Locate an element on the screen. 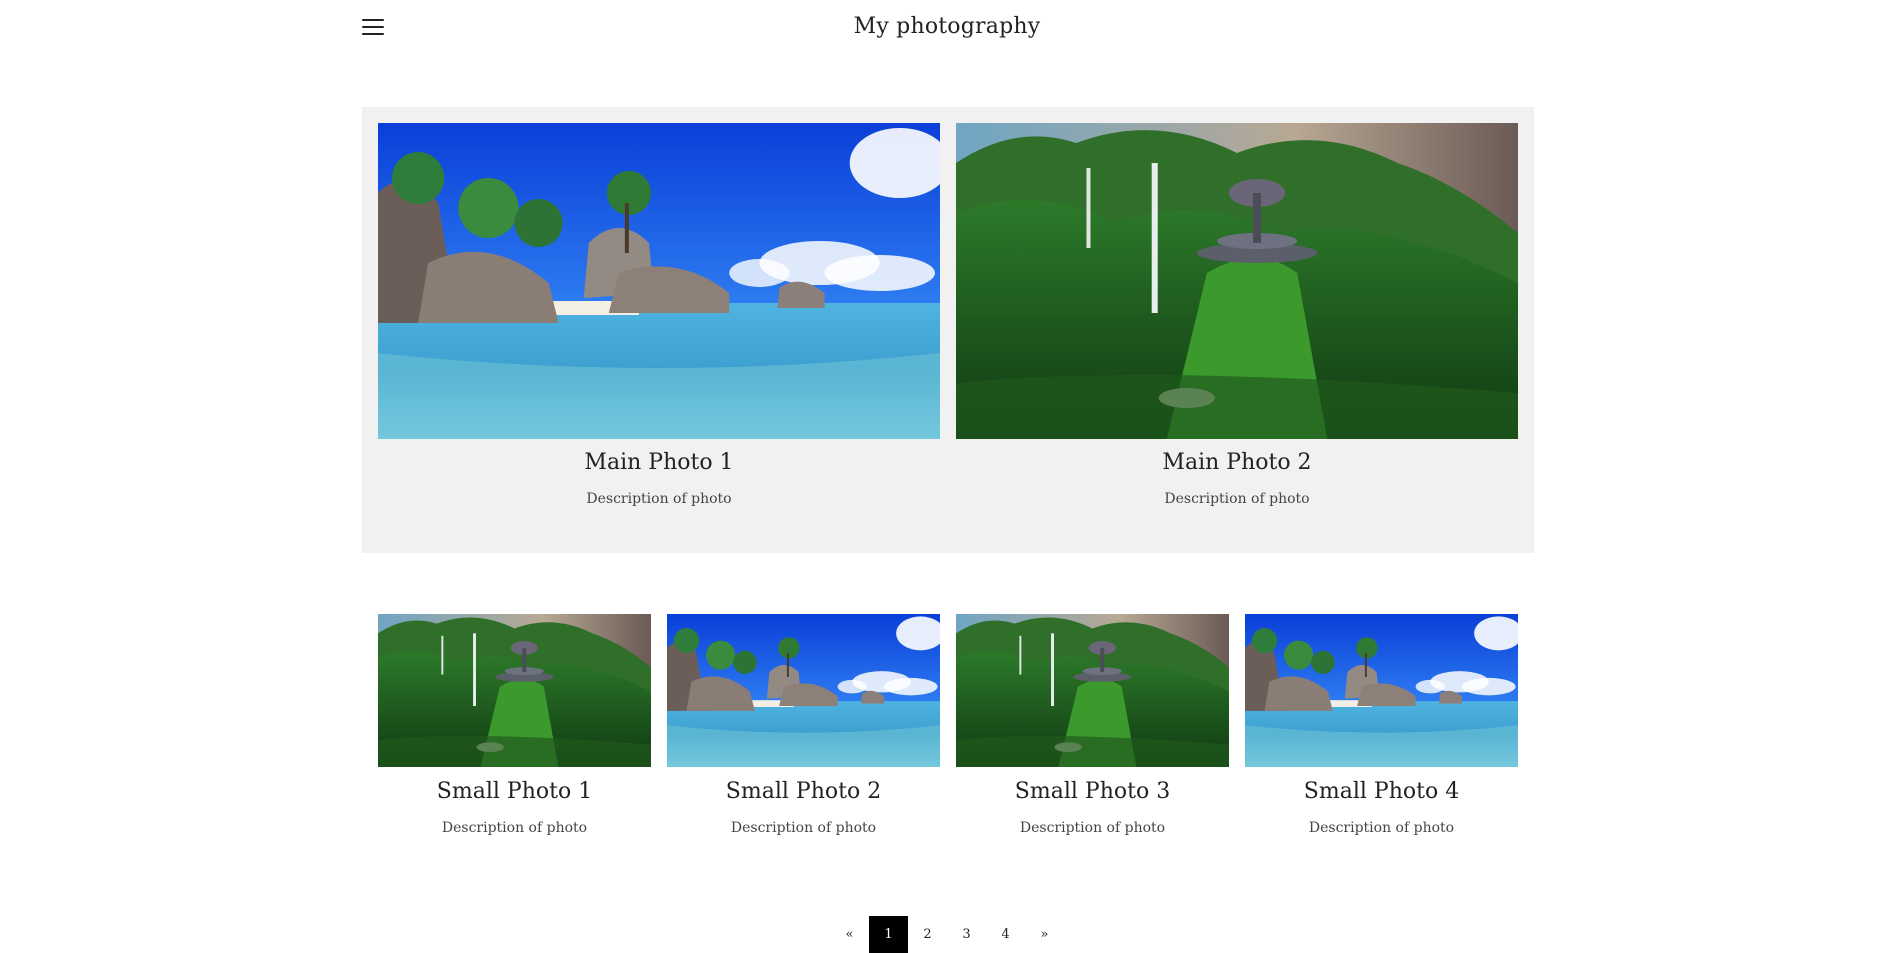  gallery-card: Small Photo 1 Description of photo is located at coordinates (514, 725).